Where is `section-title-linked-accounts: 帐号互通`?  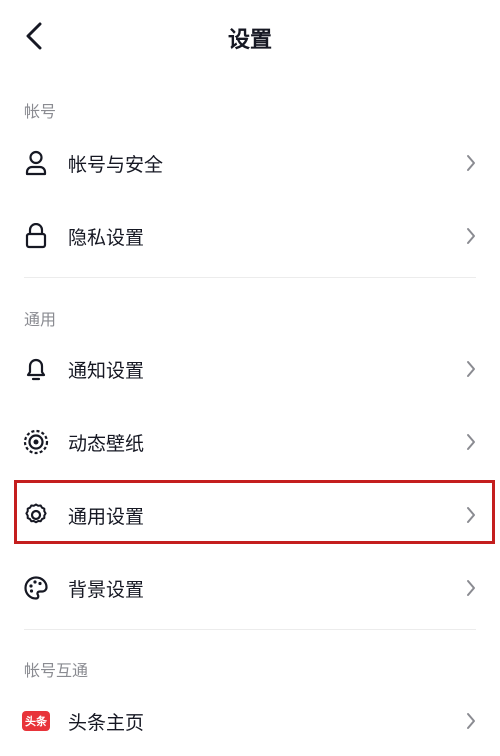 section-title-linked-accounts: 帐号互通 is located at coordinates (56, 670).